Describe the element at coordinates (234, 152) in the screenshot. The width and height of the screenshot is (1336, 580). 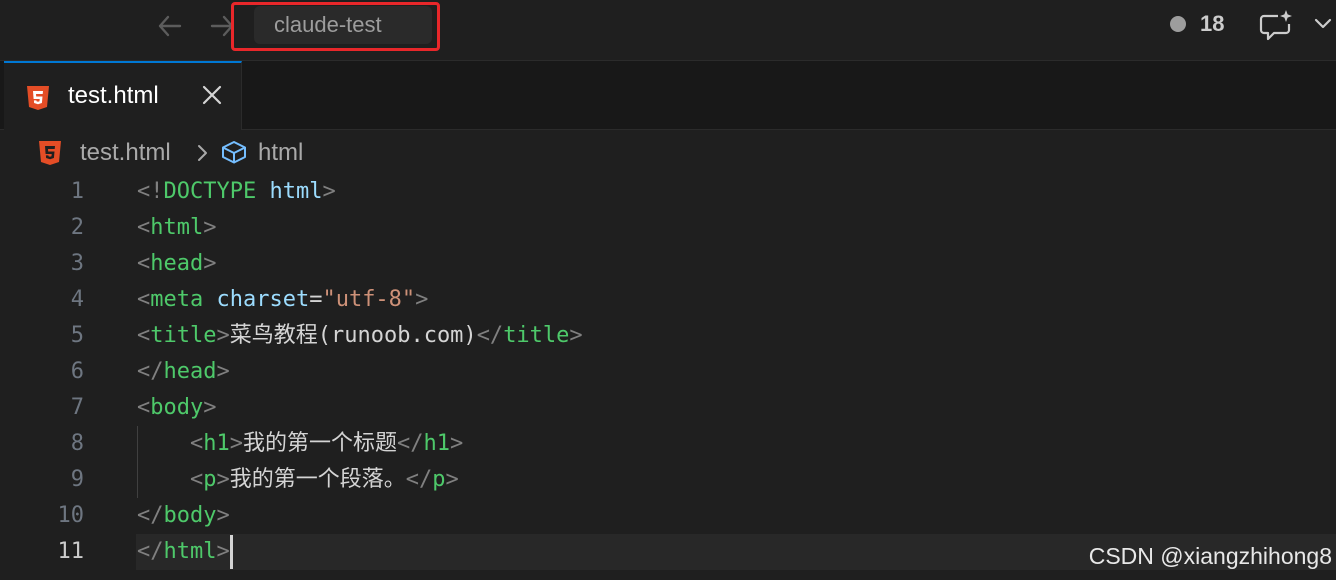
I see `symbol-cube-icon` at that location.